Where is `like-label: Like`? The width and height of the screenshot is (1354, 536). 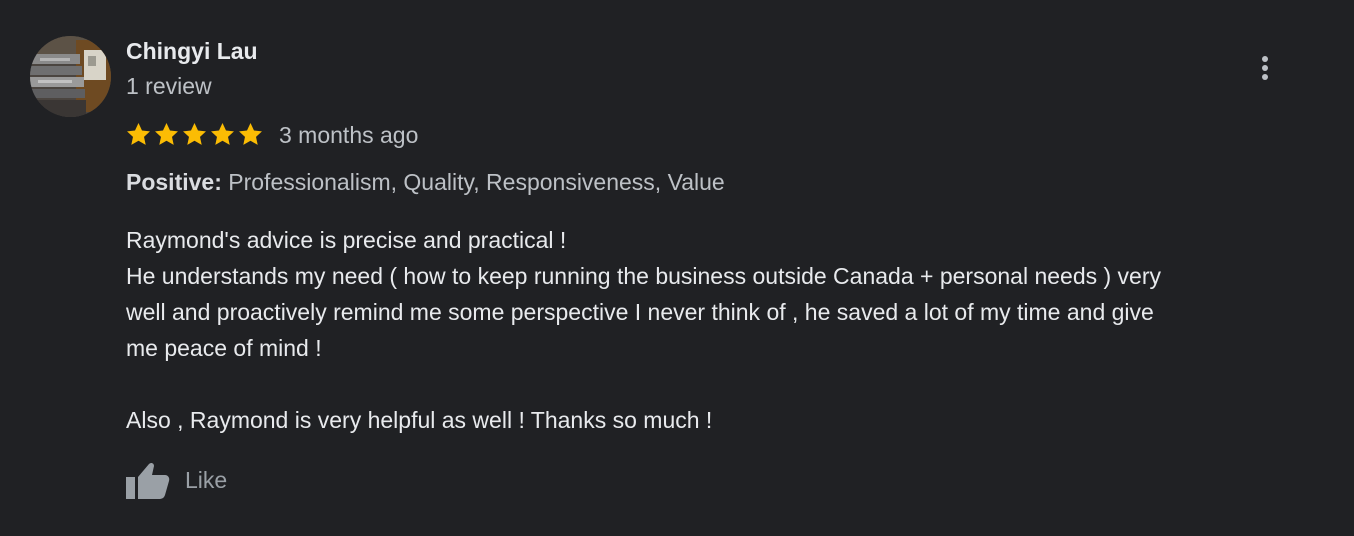
like-label: Like is located at coordinates (206, 479).